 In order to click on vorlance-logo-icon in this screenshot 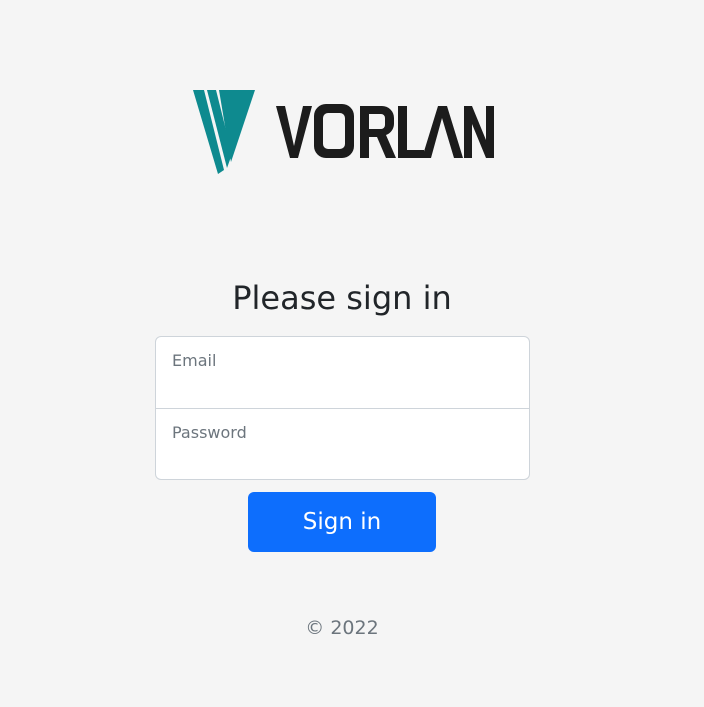, I will do `click(343, 132)`.